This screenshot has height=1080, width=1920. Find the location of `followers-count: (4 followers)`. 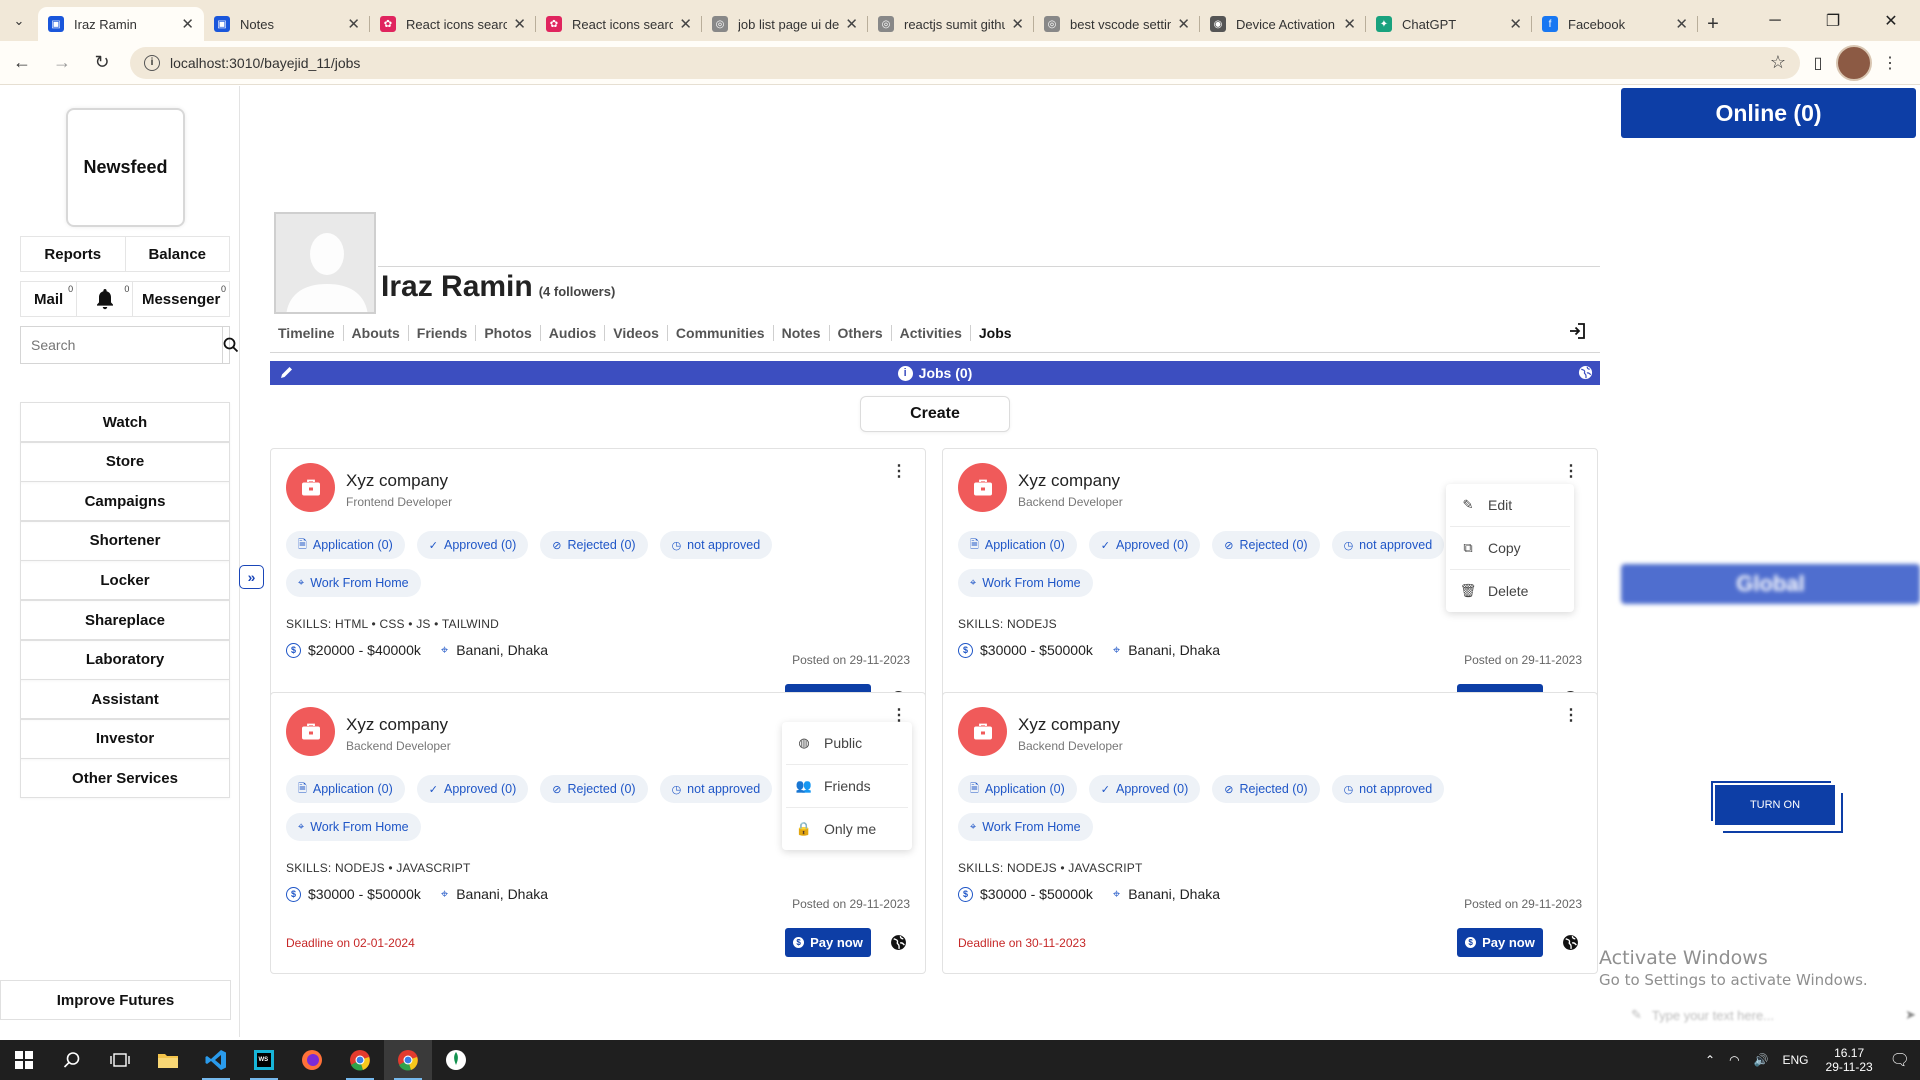

followers-count: (4 followers) is located at coordinates (577, 291).